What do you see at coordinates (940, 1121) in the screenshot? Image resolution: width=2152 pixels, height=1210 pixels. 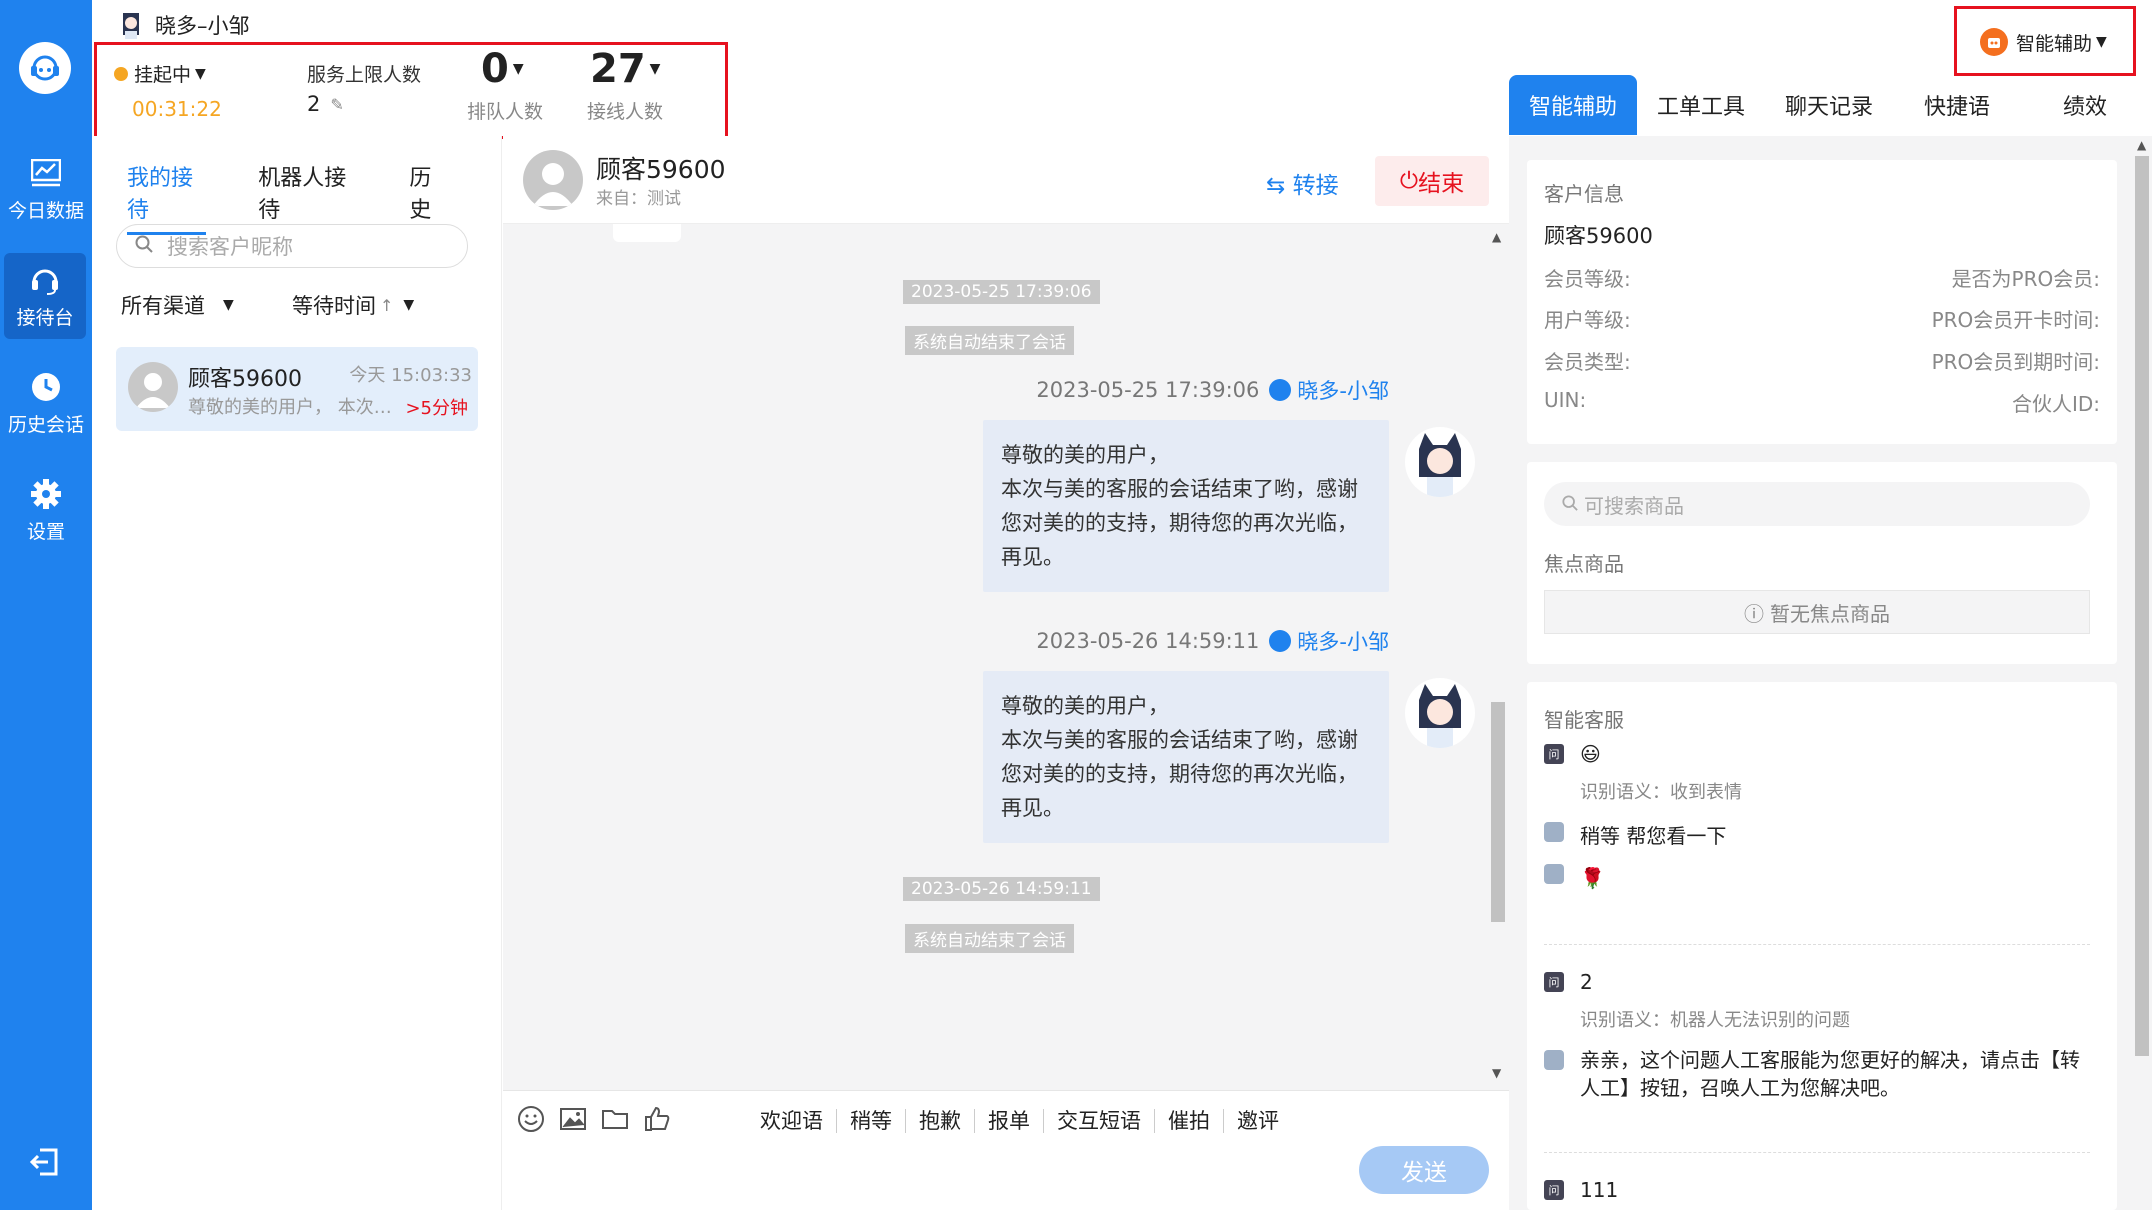 I see `quick-phrase-sorry: 抱歉` at bounding box center [940, 1121].